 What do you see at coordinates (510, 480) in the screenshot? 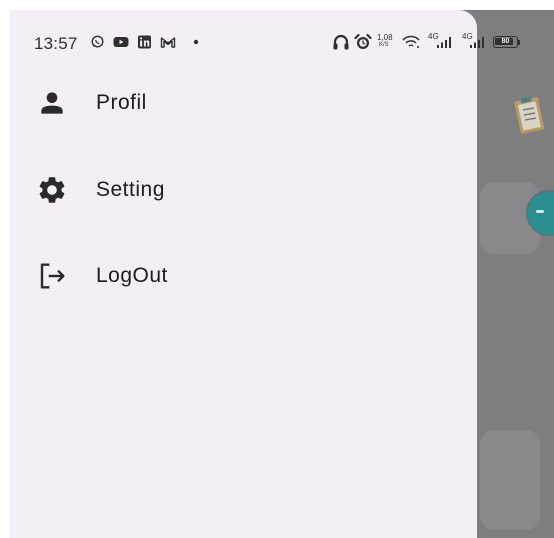
I see `background-card` at bounding box center [510, 480].